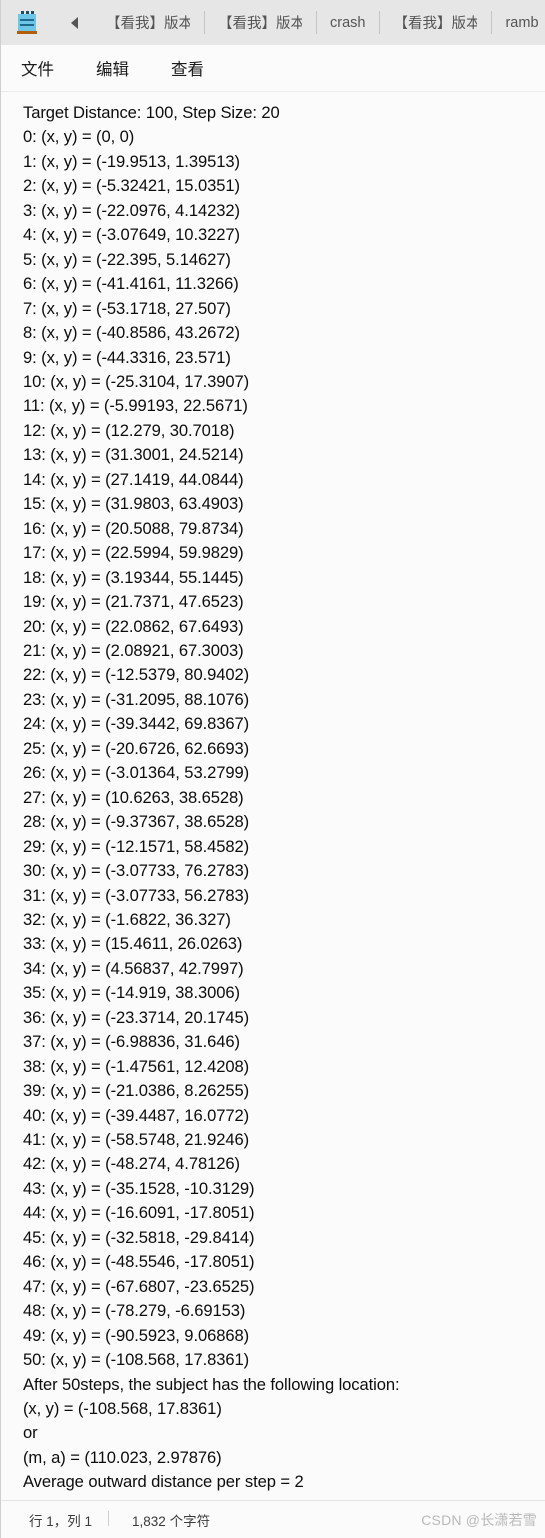 This screenshot has height=1538, width=545. I want to click on document-line: 32: (x, y) = (-1.6822, 36.327), so click(127, 919).